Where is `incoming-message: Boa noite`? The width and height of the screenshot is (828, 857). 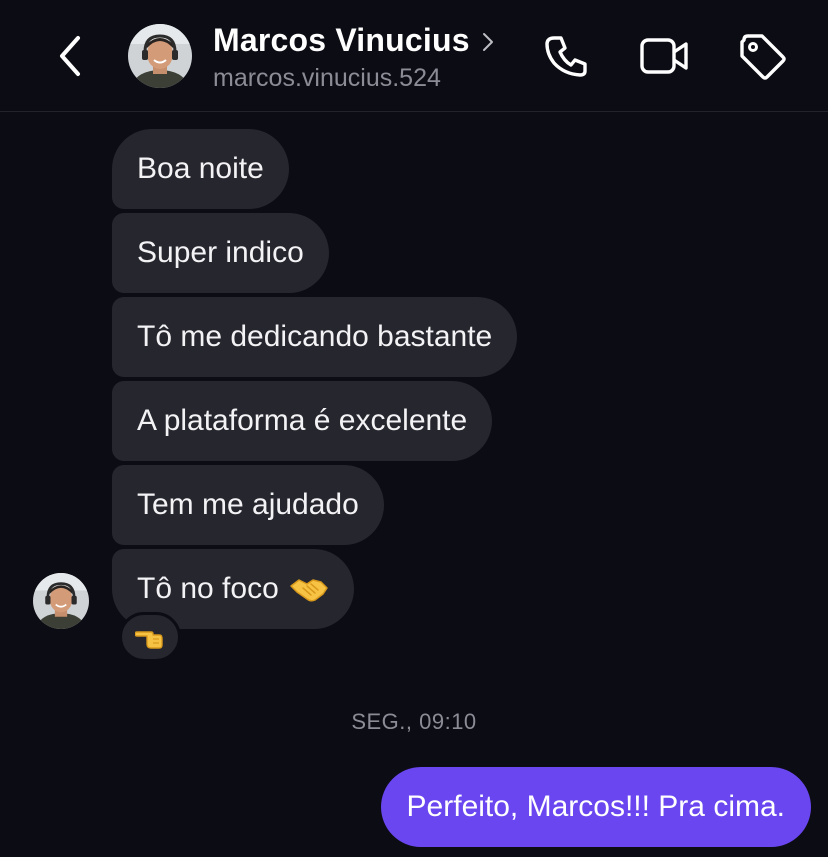
incoming-message: Boa noite is located at coordinates (200, 169).